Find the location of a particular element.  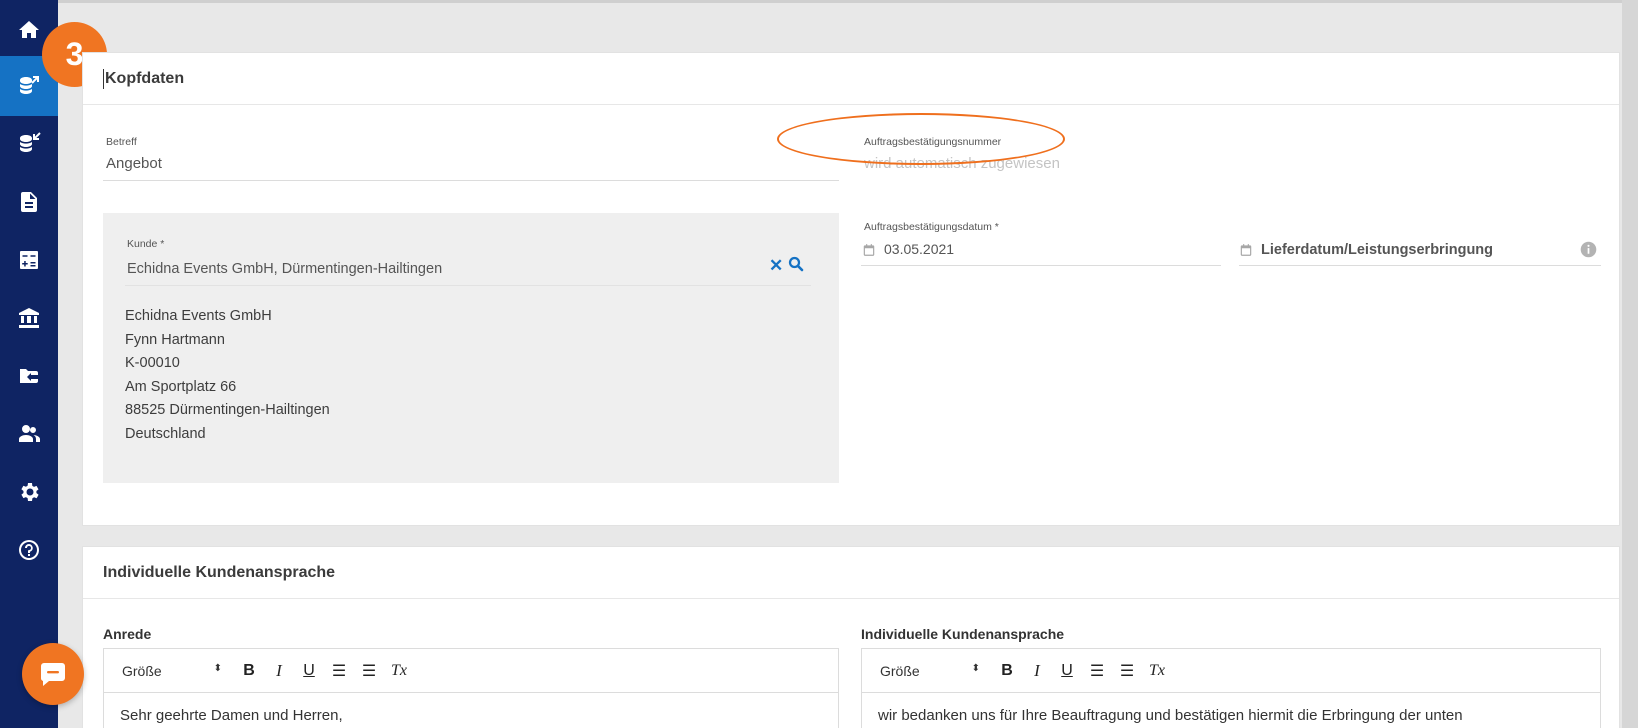

lieferdatum-underline is located at coordinates (1420, 265).